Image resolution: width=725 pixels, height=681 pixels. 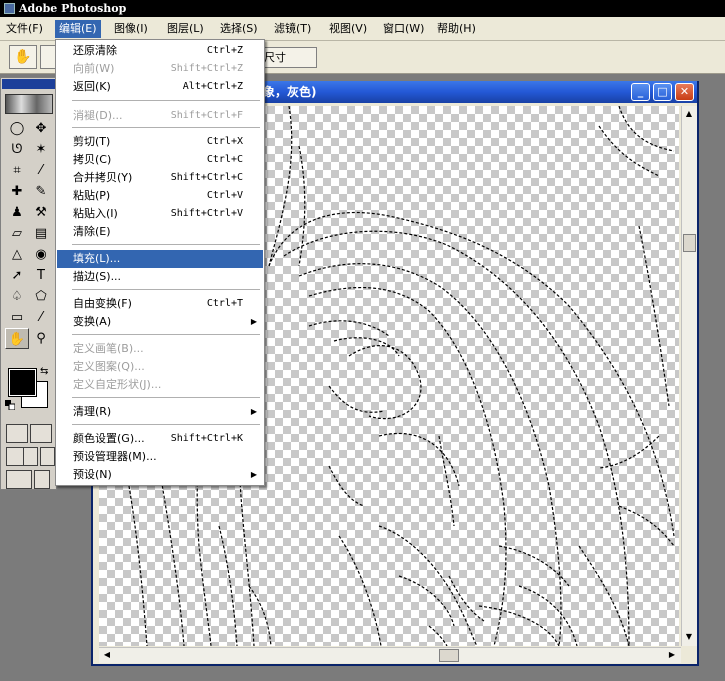 What do you see at coordinates (19, 479) in the screenshot?
I see `jump-to-imageready-button` at bounding box center [19, 479].